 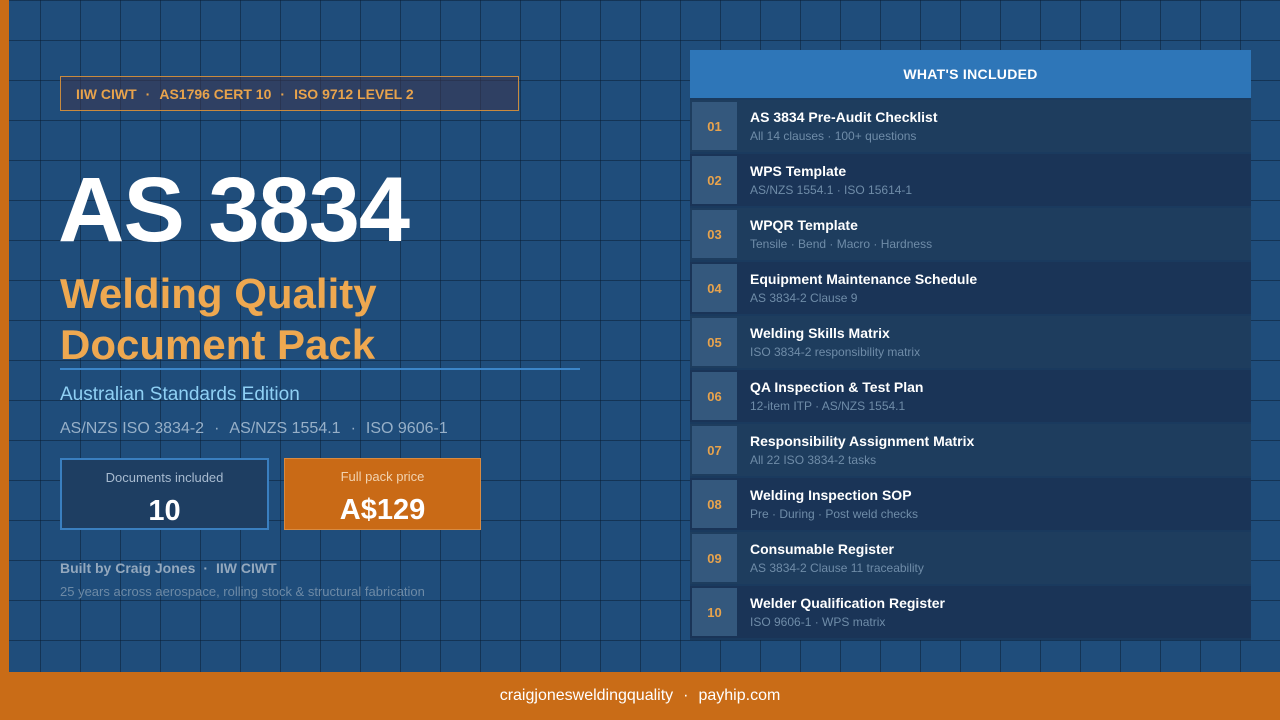 I want to click on item-title: AS 3834 Pre-Audit Checklist, so click(x=844, y=117).